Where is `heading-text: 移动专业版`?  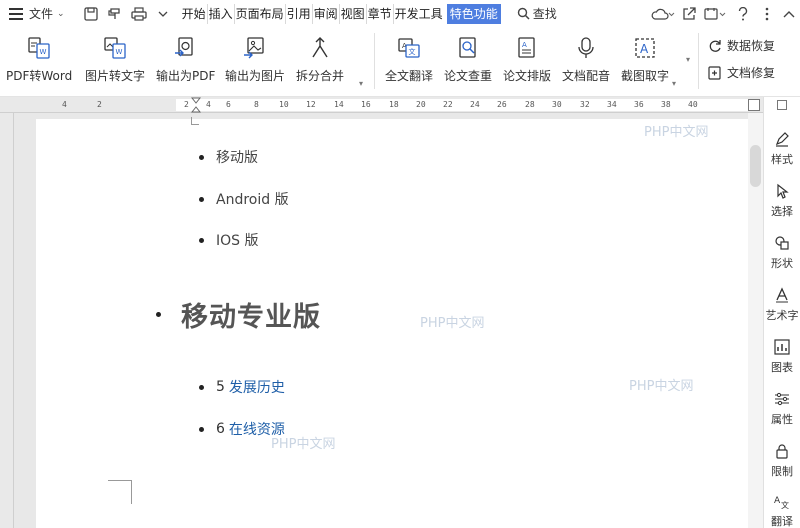
heading-text: 移动专业版 is located at coordinates (251, 317).